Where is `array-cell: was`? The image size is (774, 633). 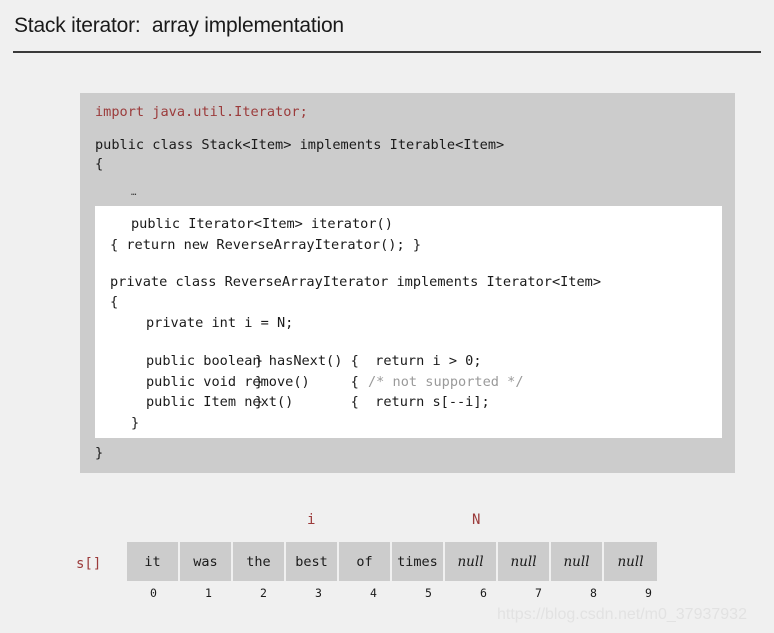
array-cell: was is located at coordinates (206, 561).